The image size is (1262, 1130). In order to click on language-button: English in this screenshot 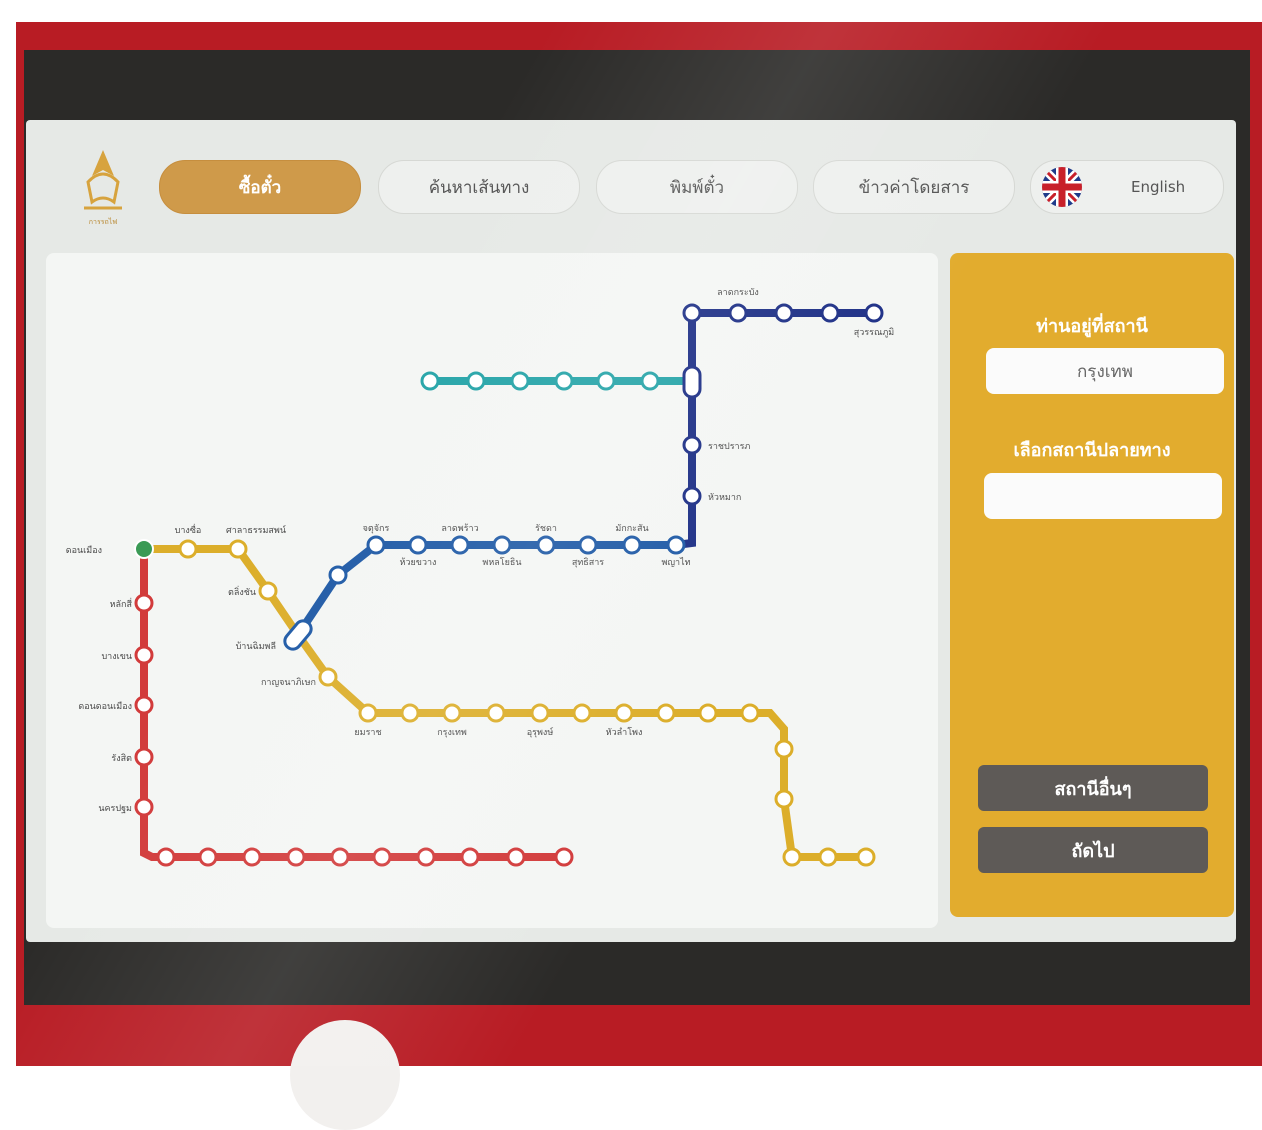, I will do `click(1127, 187)`.